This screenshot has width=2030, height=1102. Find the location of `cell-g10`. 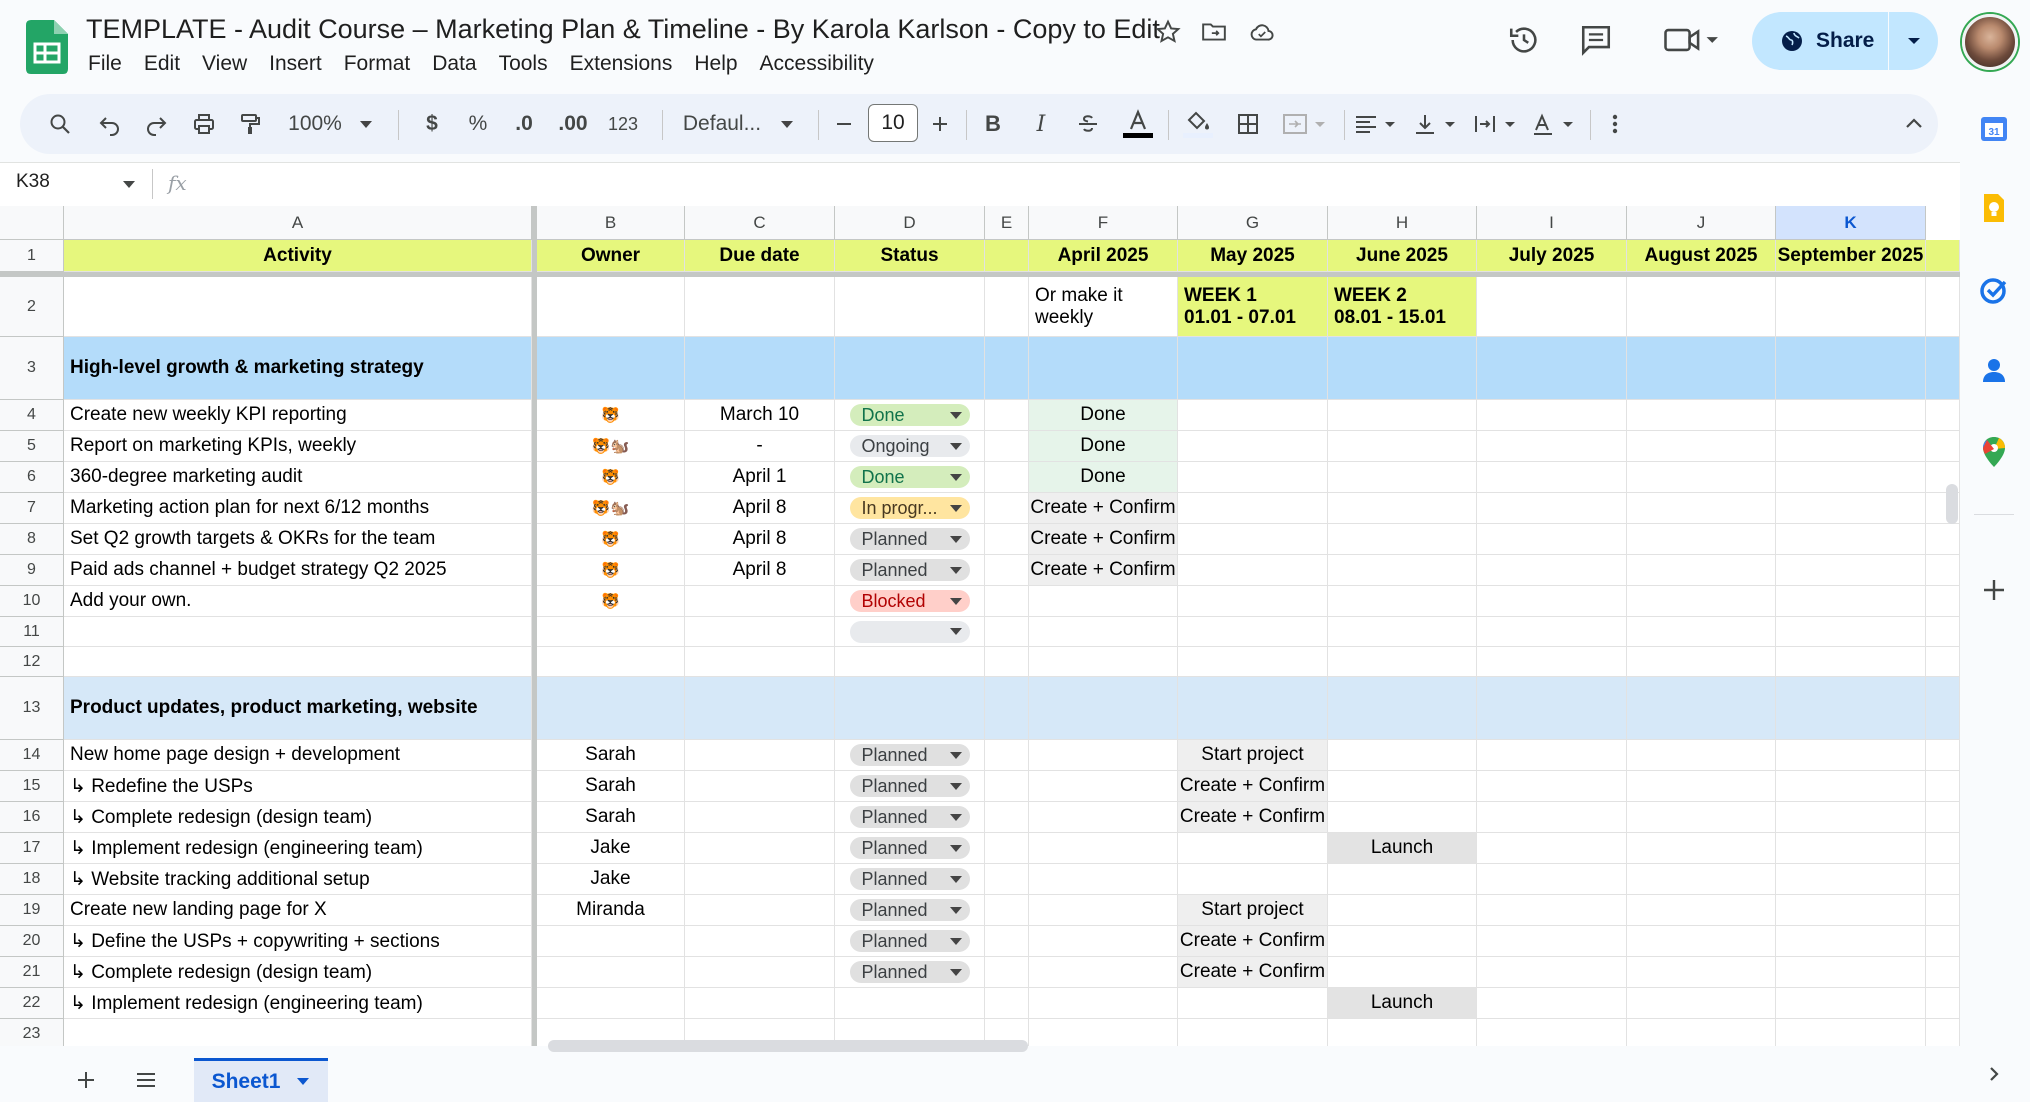

cell-g10 is located at coordinates (1253, 601).